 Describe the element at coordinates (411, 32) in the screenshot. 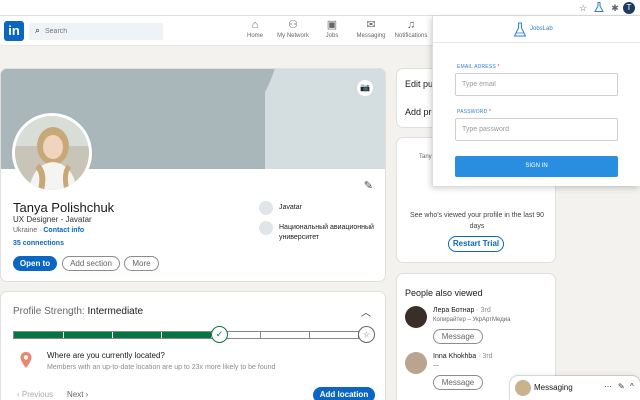

I see `nav-notifications: ♫ Notifications` at that location.